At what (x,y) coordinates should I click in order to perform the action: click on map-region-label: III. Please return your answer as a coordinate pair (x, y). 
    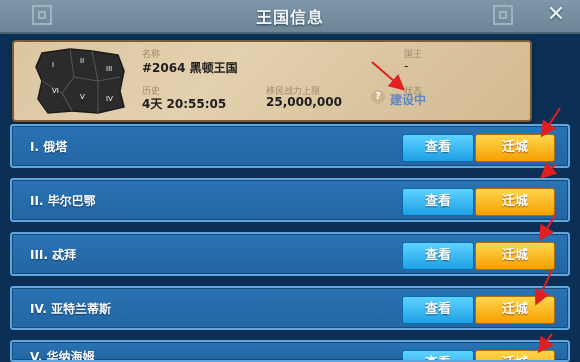
    Looking at the image, I should click on (109, 69).